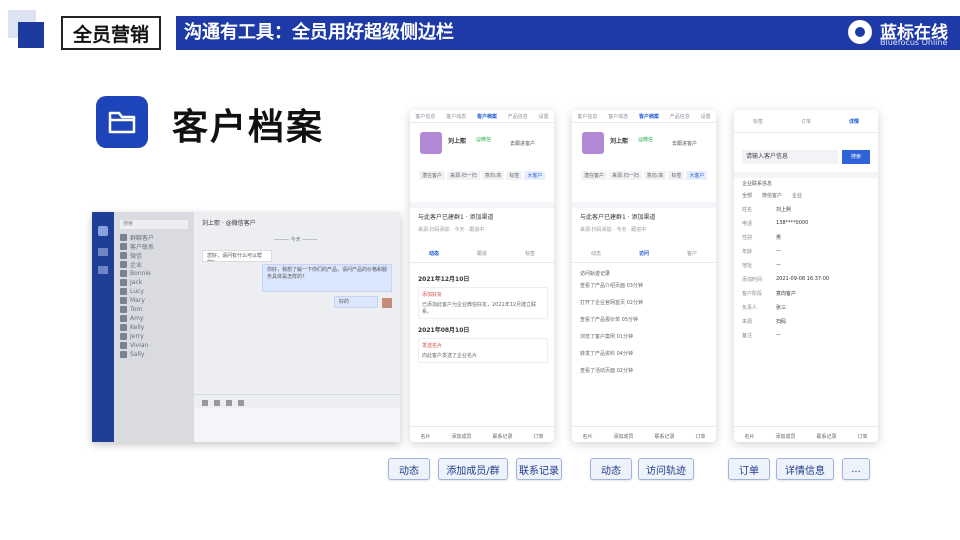 This screenshot has width=960, height=540. What do you see at coordinates (154, 345) in the screenshot?
I see `chat-contact-item: Vivian` at bounding box center [154, 345].